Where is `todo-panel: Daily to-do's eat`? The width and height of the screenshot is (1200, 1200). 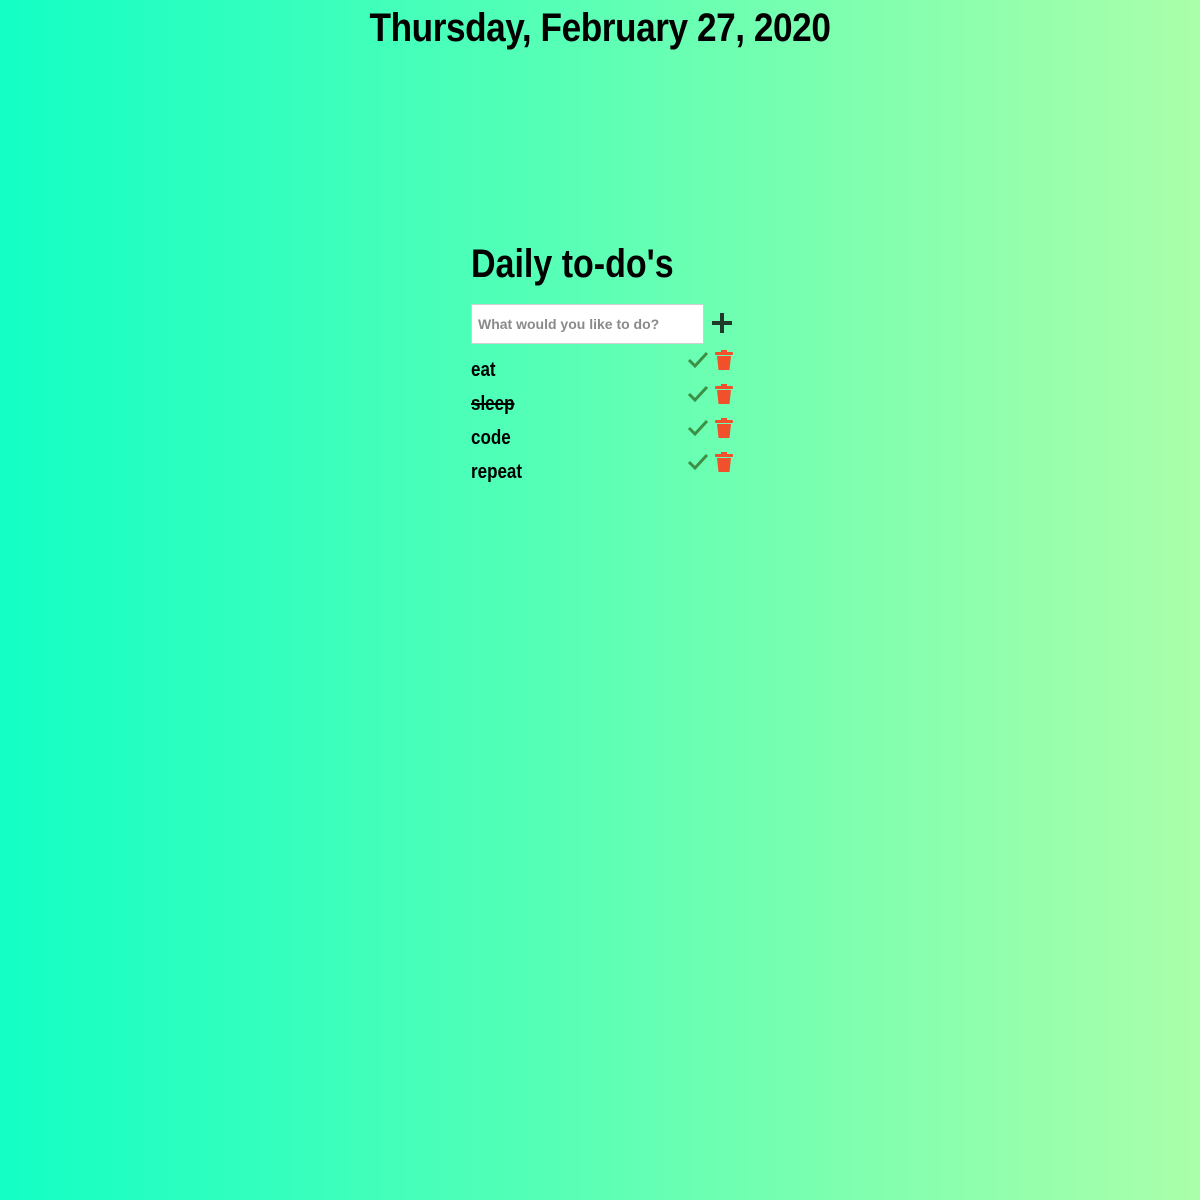 todo-panel: Daily to-do's eat is located at coordinates (606, 363).